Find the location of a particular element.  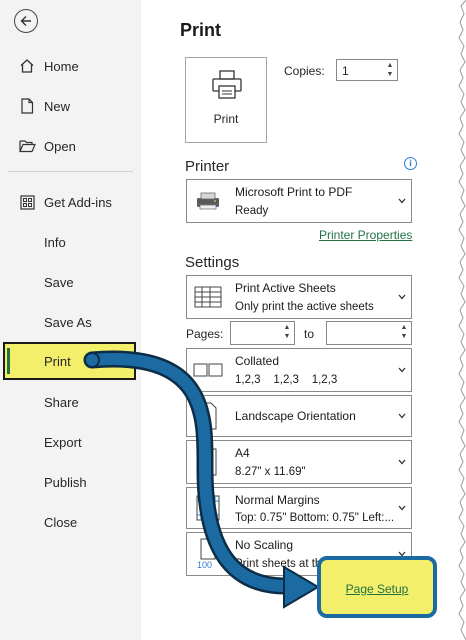

paper-size-title: A4 is located at coordinates (242, 453).